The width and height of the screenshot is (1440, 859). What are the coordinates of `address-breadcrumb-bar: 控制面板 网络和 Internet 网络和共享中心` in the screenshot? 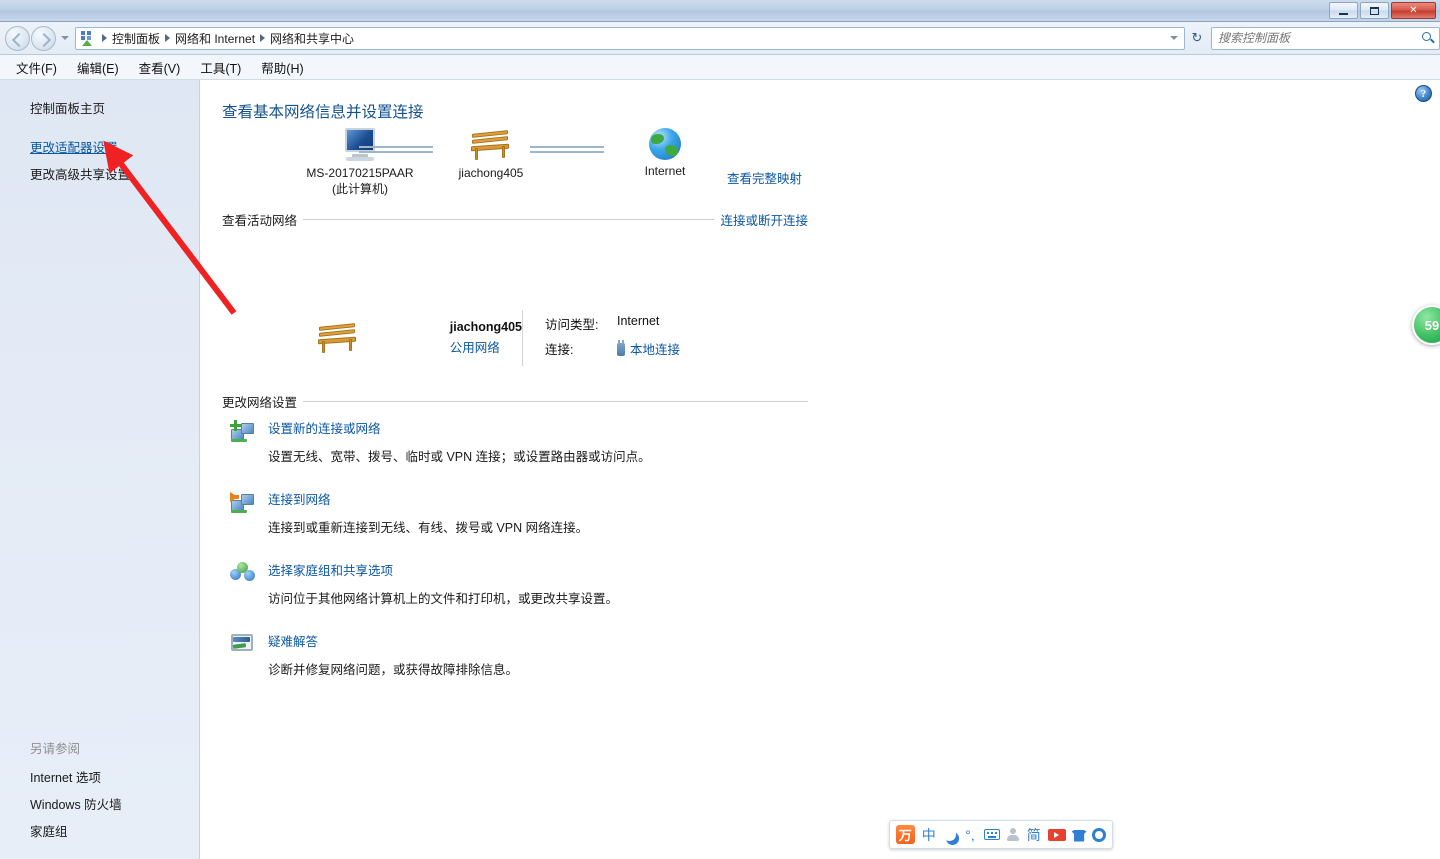 It's located at (630, 38).